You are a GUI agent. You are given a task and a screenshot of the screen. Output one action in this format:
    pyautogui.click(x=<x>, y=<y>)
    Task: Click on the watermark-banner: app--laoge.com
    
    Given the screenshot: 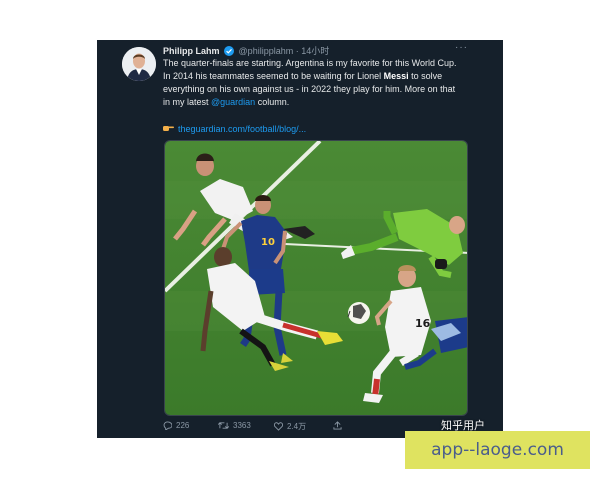 What is the action you would take?
    pyautogui.click(x=497, y=450)
    